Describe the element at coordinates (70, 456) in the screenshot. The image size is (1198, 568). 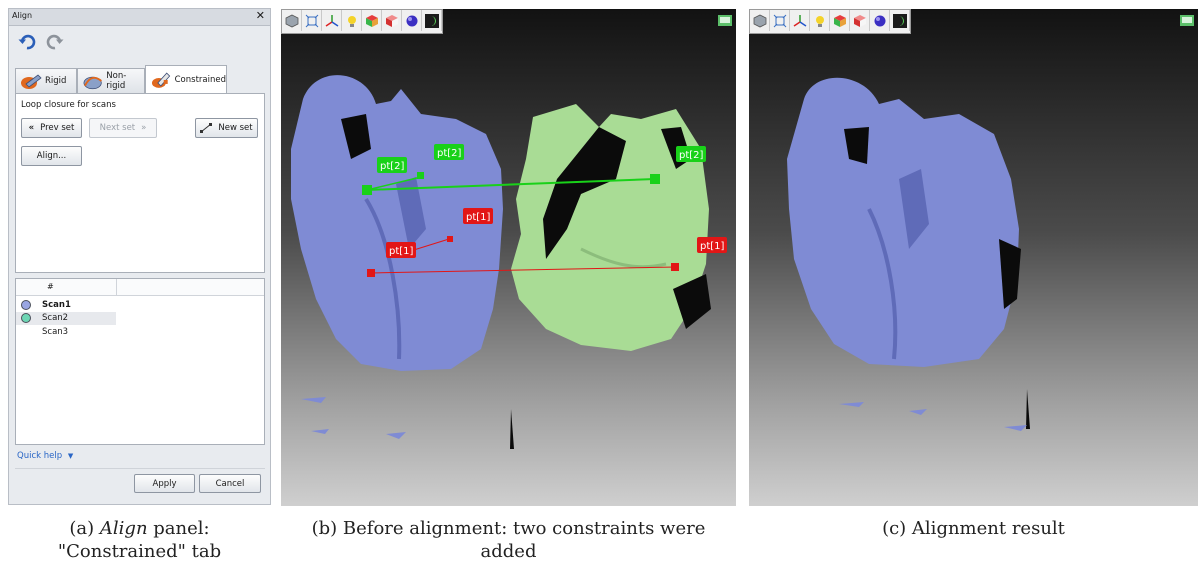
I see `caret-down-icon: ▼` at that location.